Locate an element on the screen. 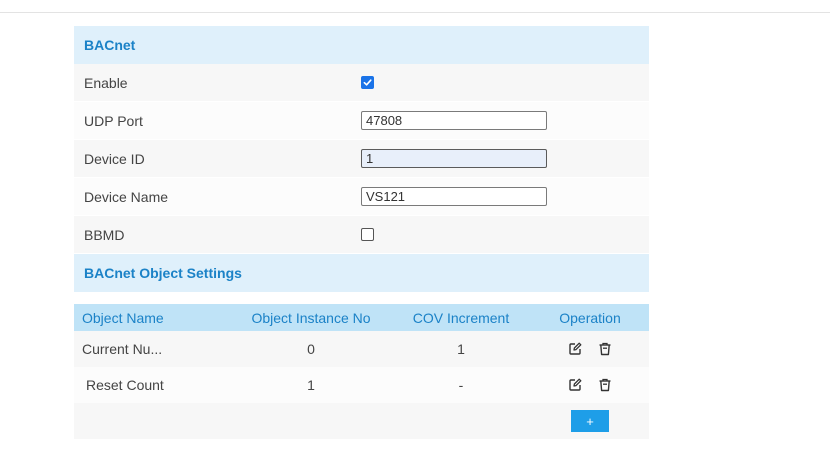  object-name-cell: Reset Count is located at coordinates (125, 385).